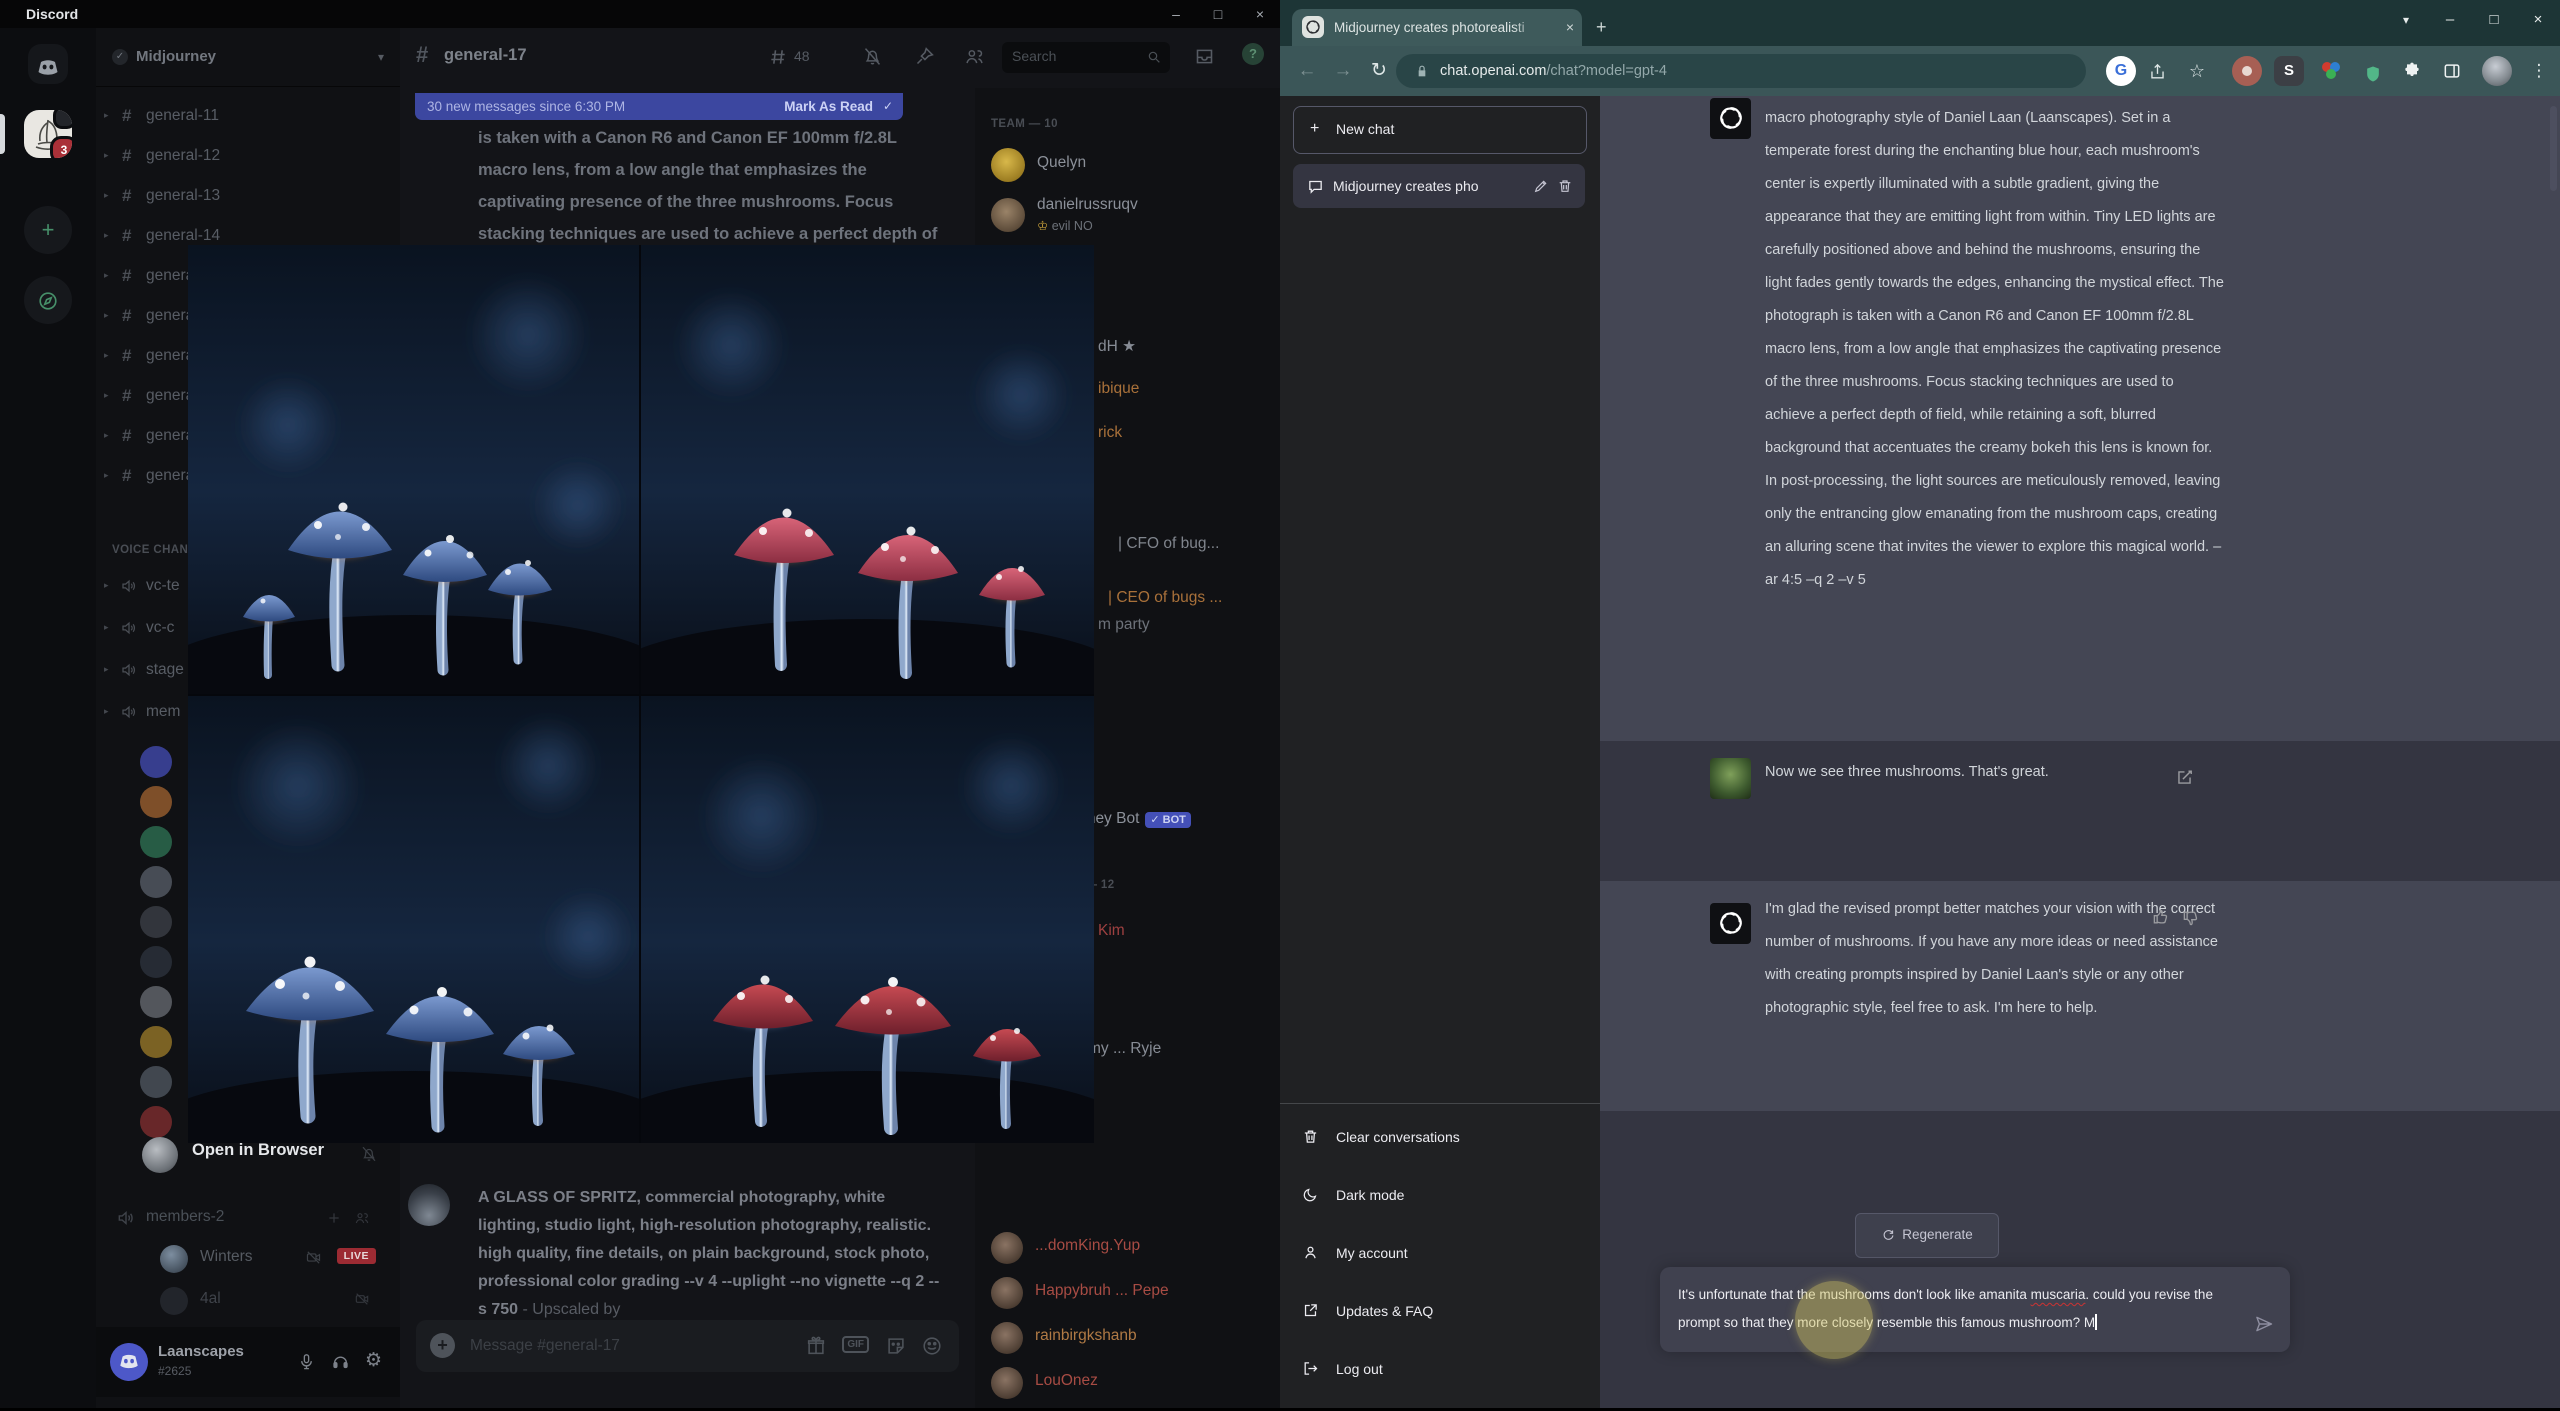  What do you see at coordinates (48, 64) in the screenshot?
I see `discord-home-button` at bounding box center [48, 64].